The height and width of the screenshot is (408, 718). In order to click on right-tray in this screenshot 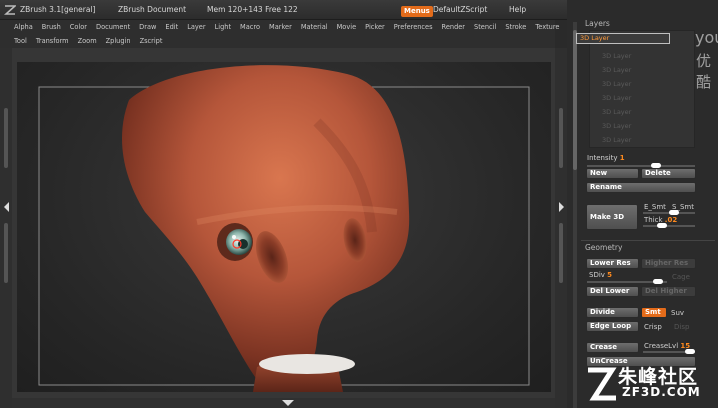, I will do `click(561, 228)`.